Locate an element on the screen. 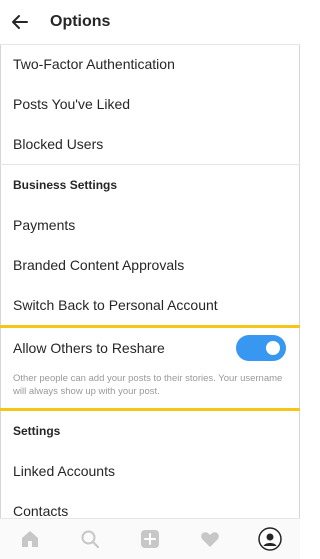 The width and height of the screenshot is (320, 559). heart-icon is located at coordinates (210, 539).